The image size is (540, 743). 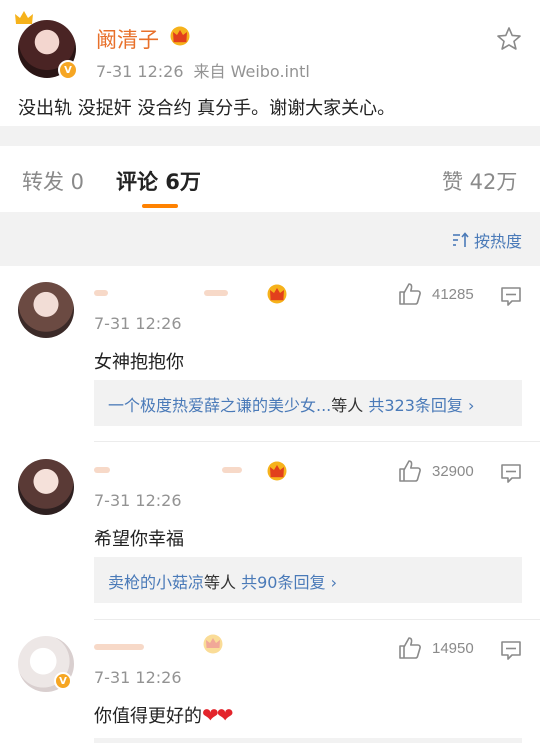 I want to click on section-separator, so click(x=270, y=136).